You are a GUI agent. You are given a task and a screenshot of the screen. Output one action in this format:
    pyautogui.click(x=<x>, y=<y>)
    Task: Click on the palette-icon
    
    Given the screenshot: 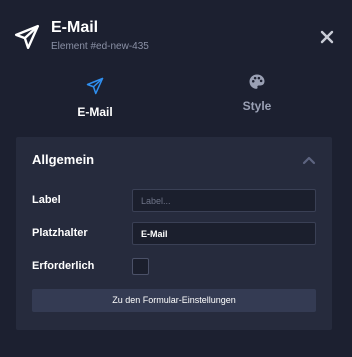 What is the action you would take?
    pyautogui.click(x=257, y=81)
    